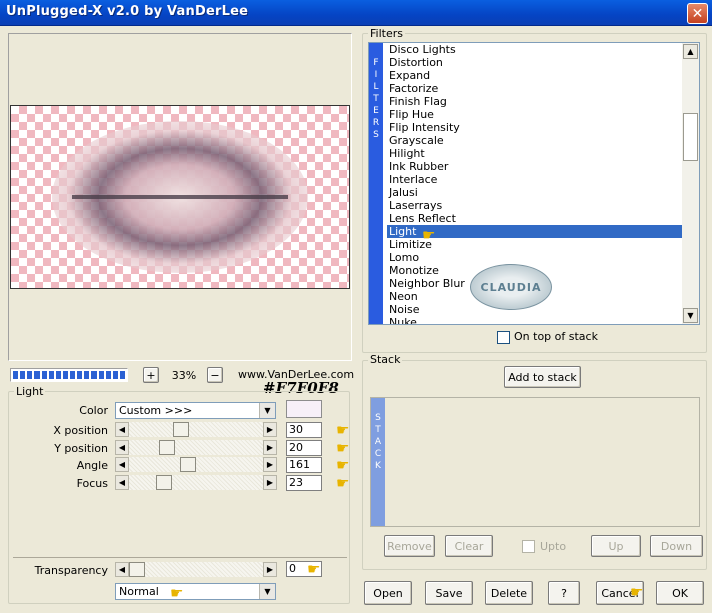 The width and height of the screenshot is (712, 613). What do you see at coordinates (616, 546) in the screenshot?
I see `up-button: Up` at bounding box center [616, 546].